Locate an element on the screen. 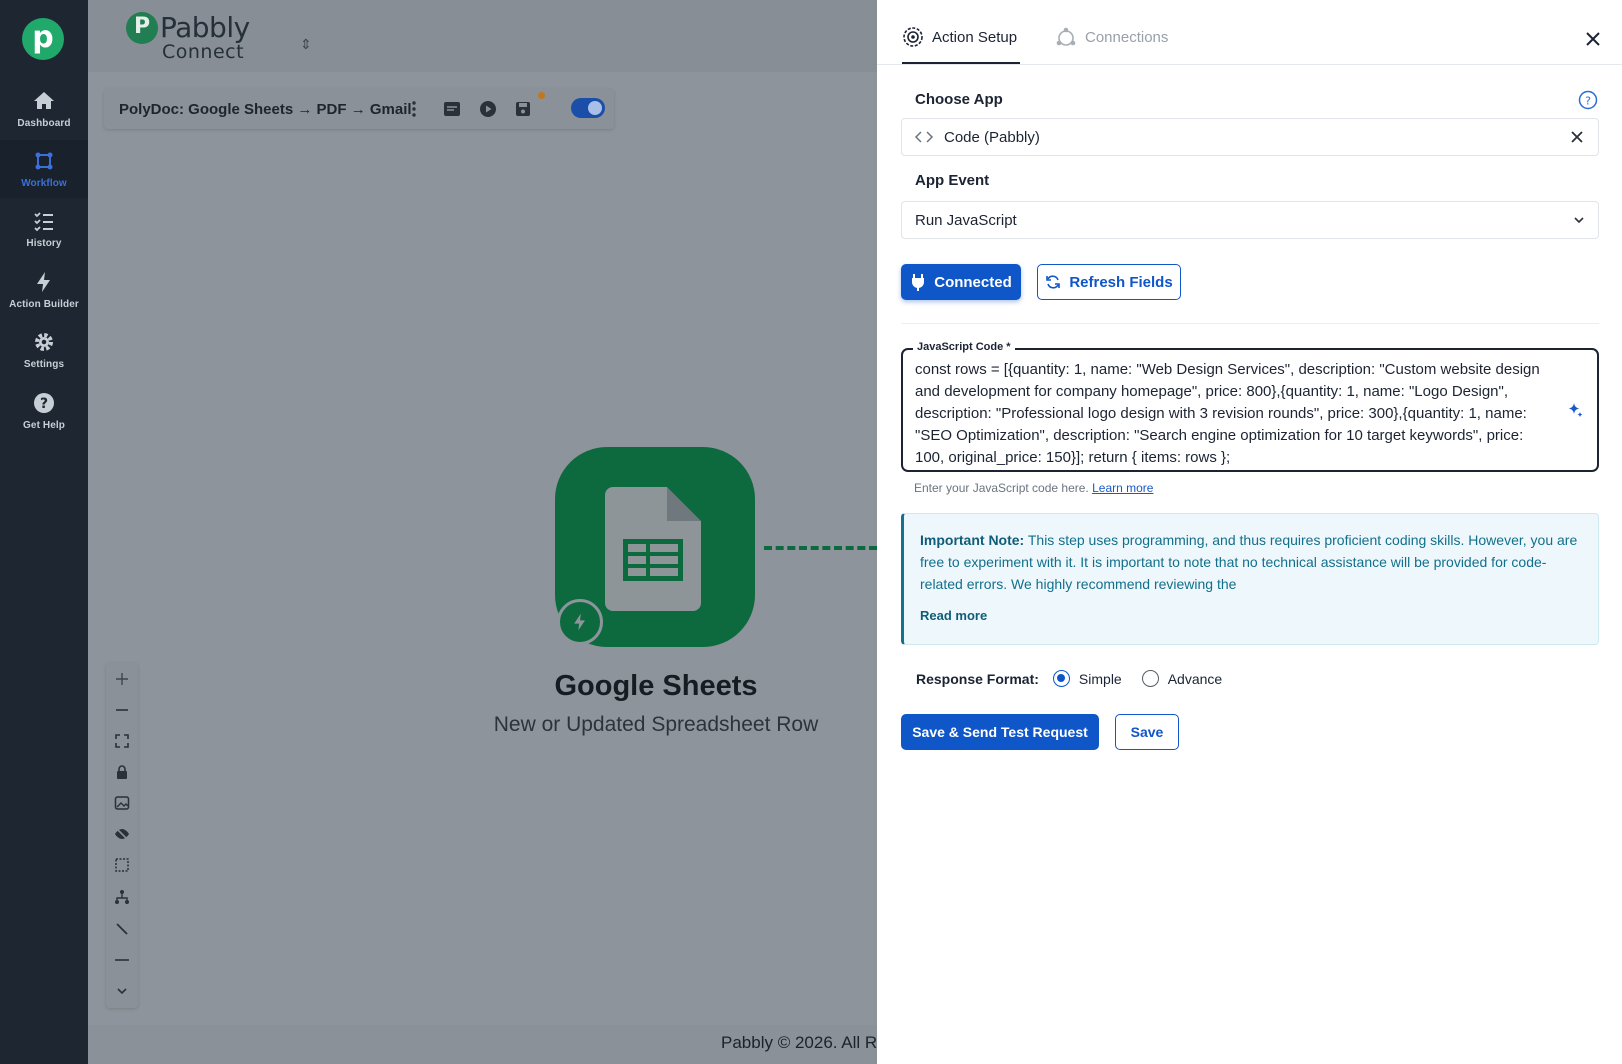 This screenshot has width=1622, height=1064. connections-icon is located at coordinates (1066, 36).